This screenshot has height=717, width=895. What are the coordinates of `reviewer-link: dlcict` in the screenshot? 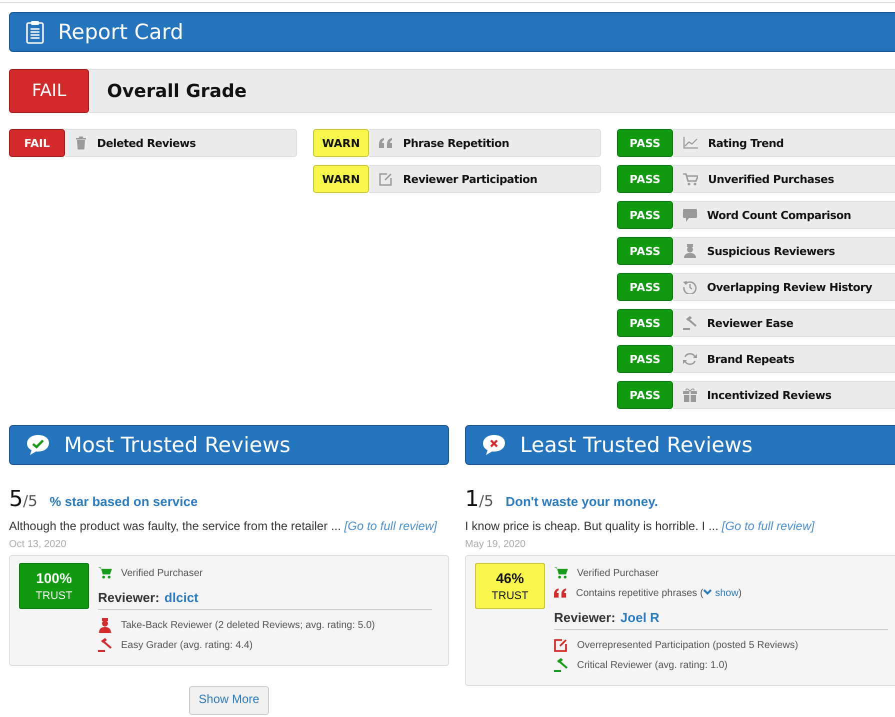 It's located at (181, 597).